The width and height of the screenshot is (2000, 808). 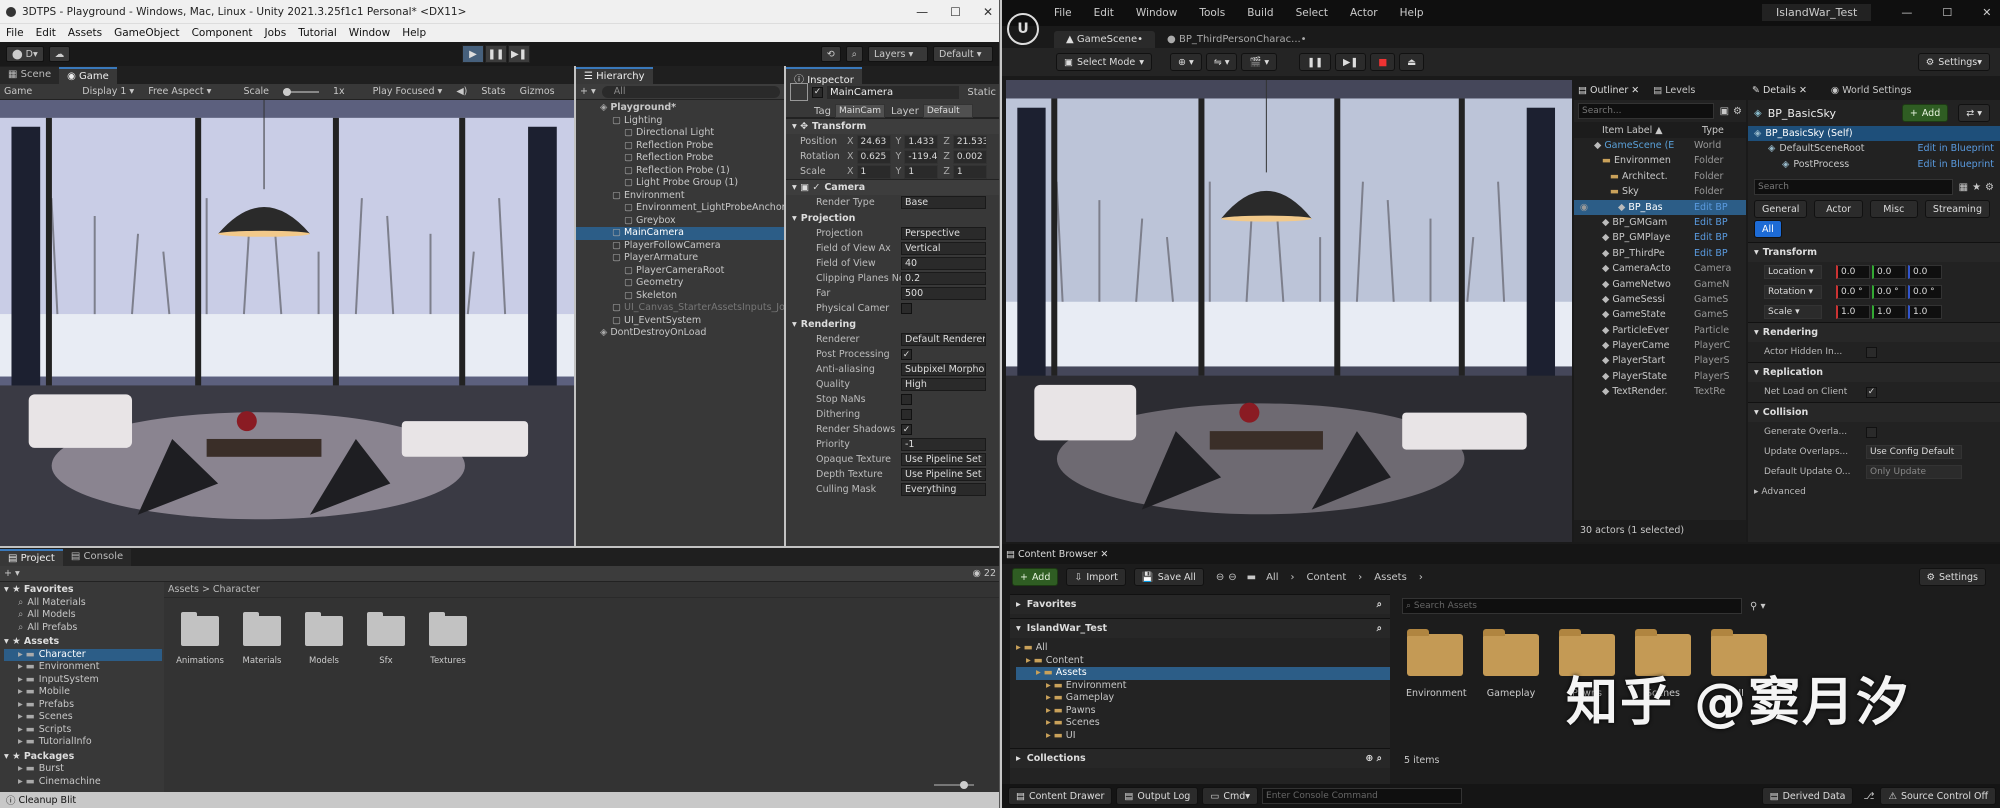 I want to click on cinematics-icon: 🎬 ▾, so click(x=1259, y=62).